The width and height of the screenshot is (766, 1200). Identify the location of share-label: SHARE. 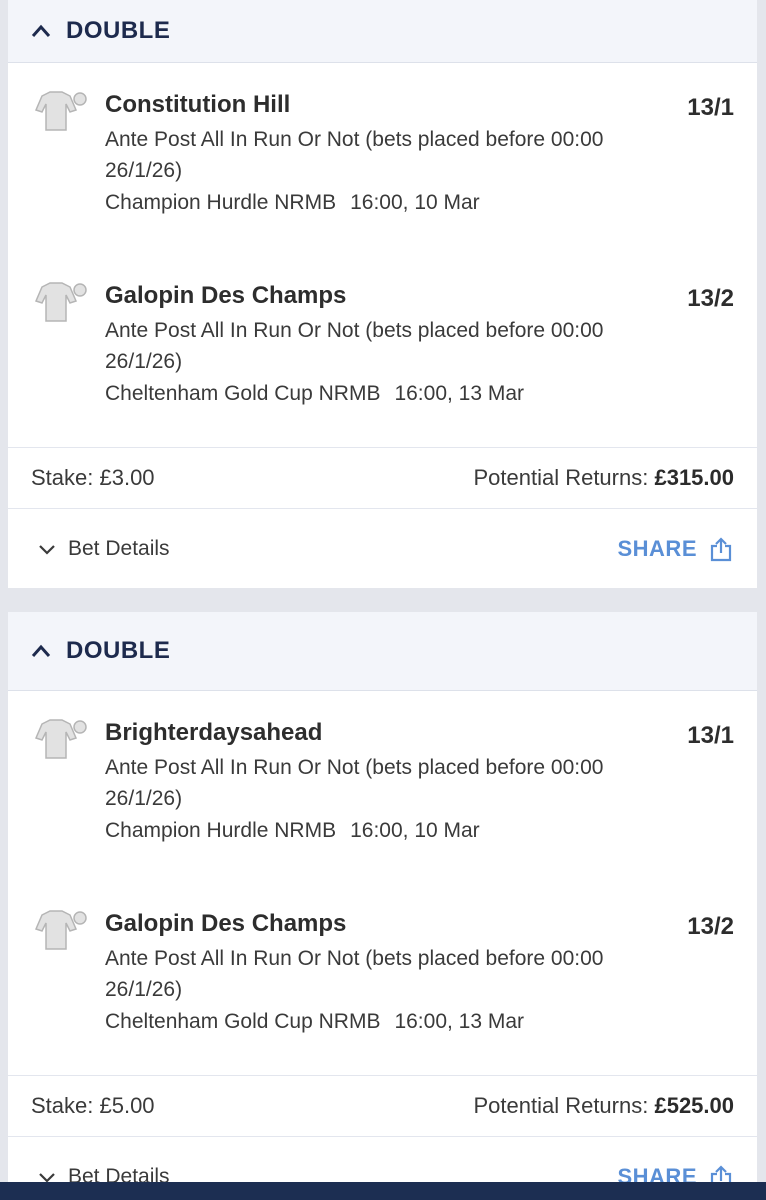
(657, 548).